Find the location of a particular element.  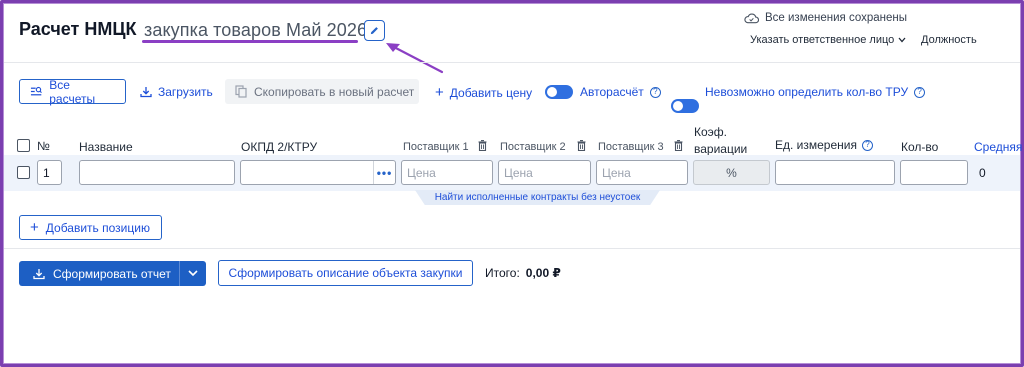

column-header-avg: Средняя is located at coordinates (998, 147).